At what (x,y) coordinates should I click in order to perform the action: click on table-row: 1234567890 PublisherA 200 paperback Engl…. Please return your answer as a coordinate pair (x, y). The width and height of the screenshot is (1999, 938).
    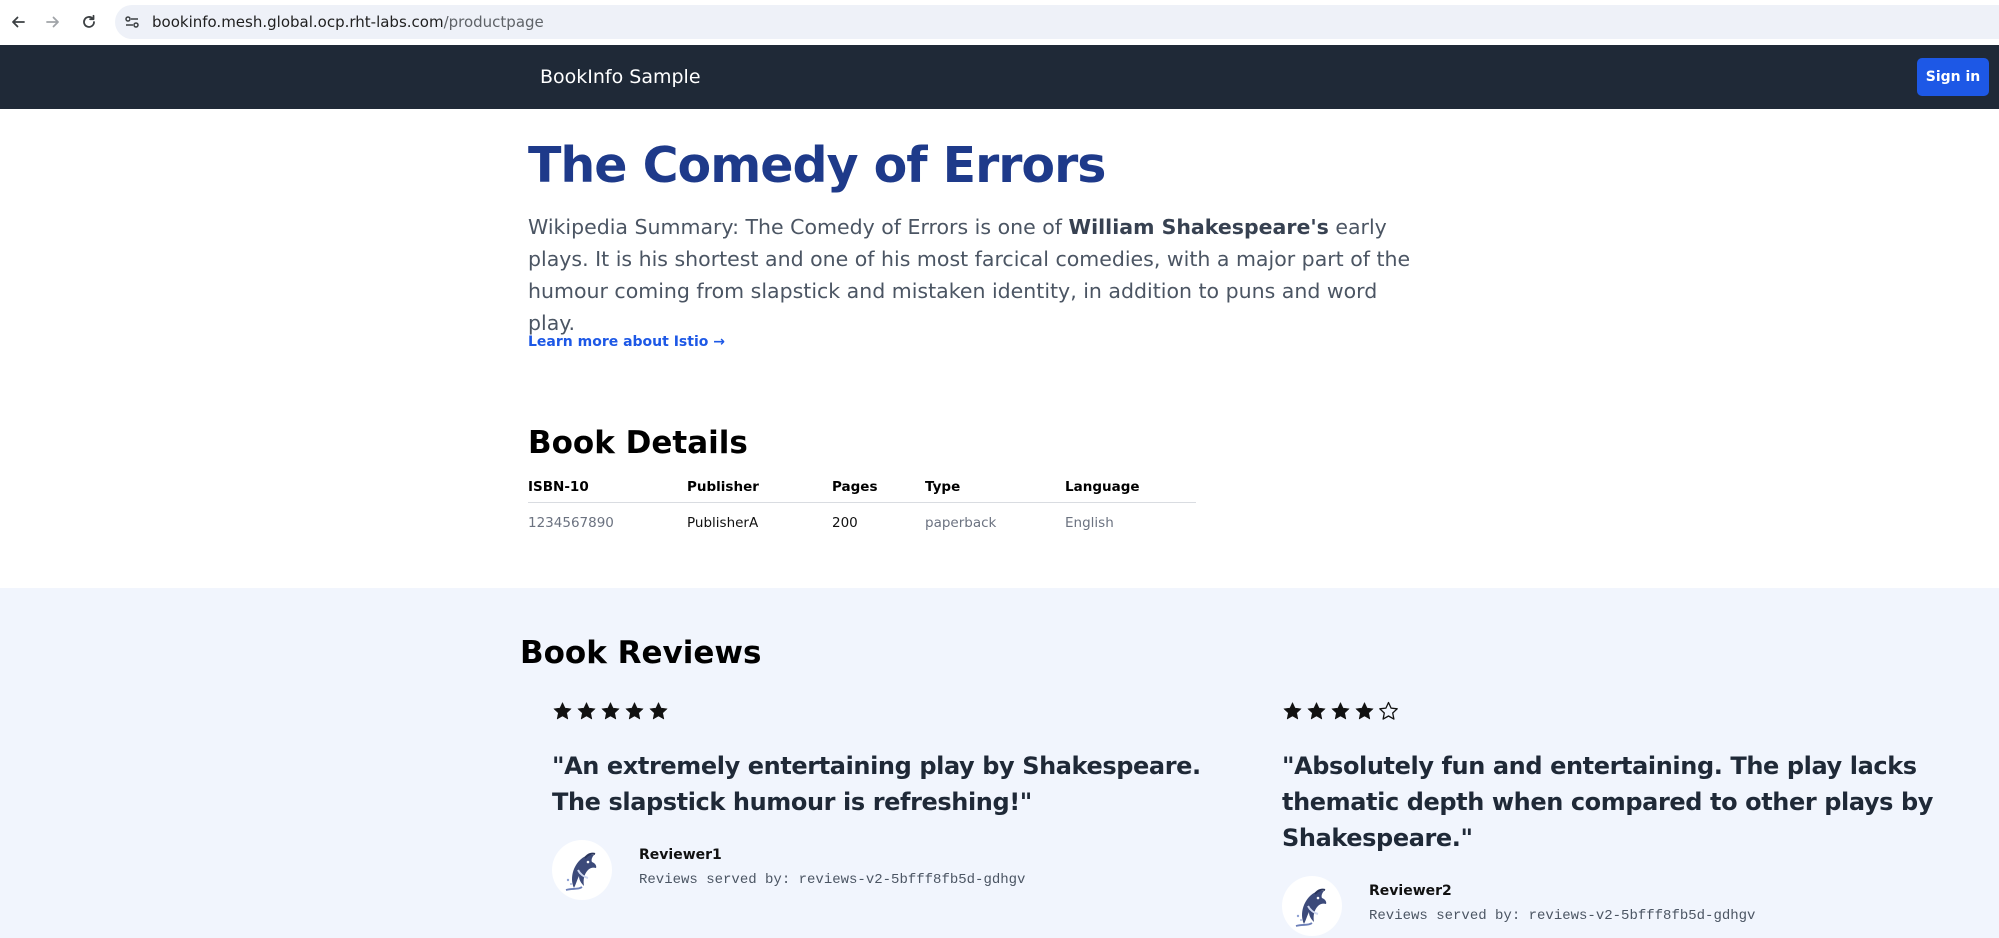
    Looking at the image, I should click on (862, 523).